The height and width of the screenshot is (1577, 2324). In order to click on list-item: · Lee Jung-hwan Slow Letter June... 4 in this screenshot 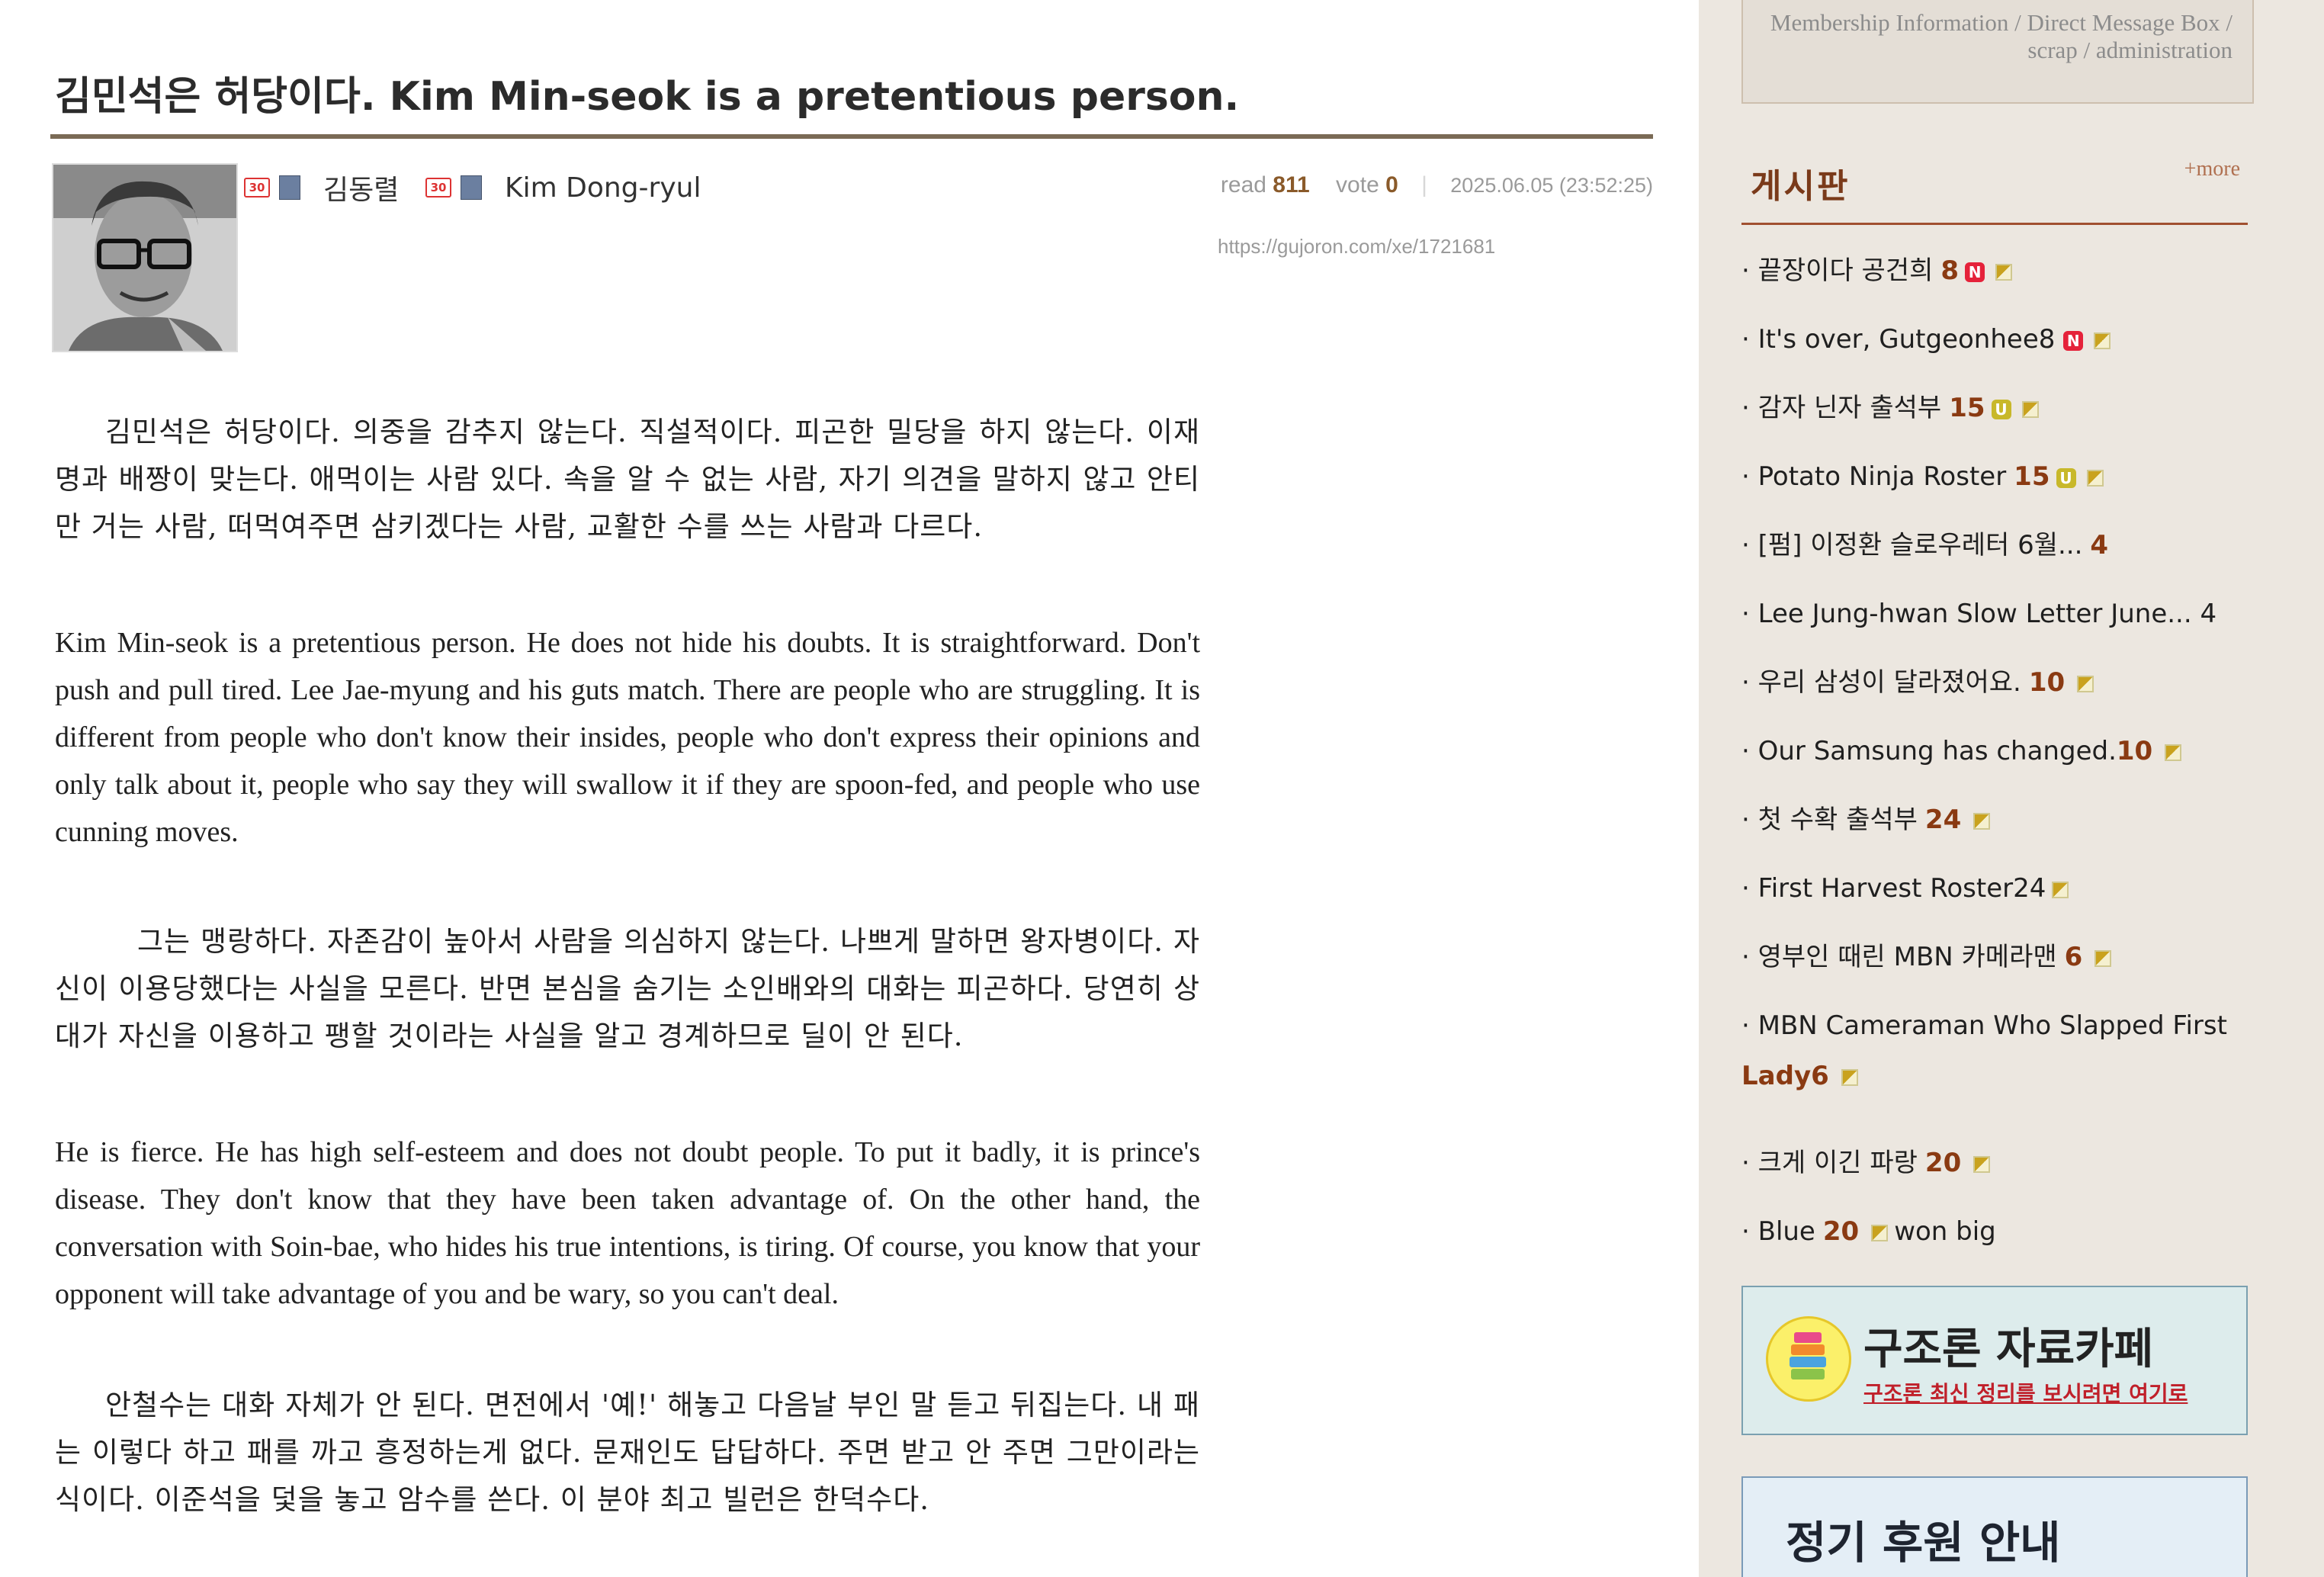, I will do `click(1994, 623)`.